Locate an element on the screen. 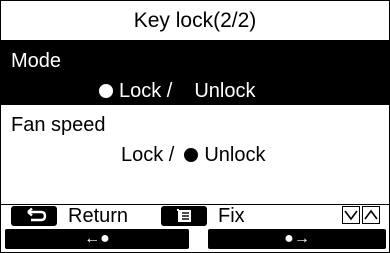 The image size is (390, 253). move-right-button: ●→ is located at coordinates (297, 239).